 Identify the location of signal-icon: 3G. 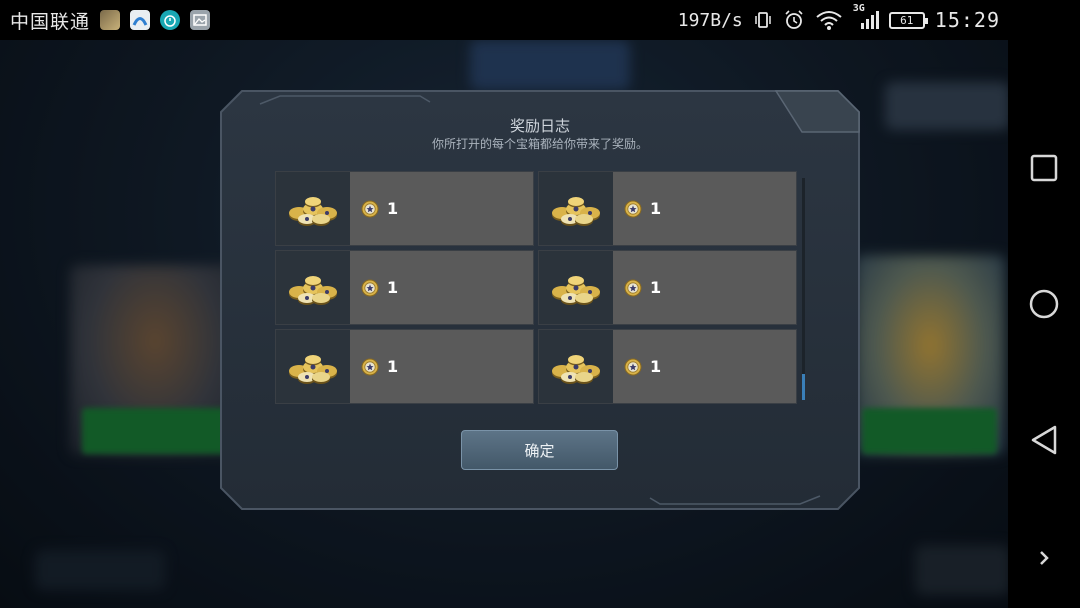
(866, 17).